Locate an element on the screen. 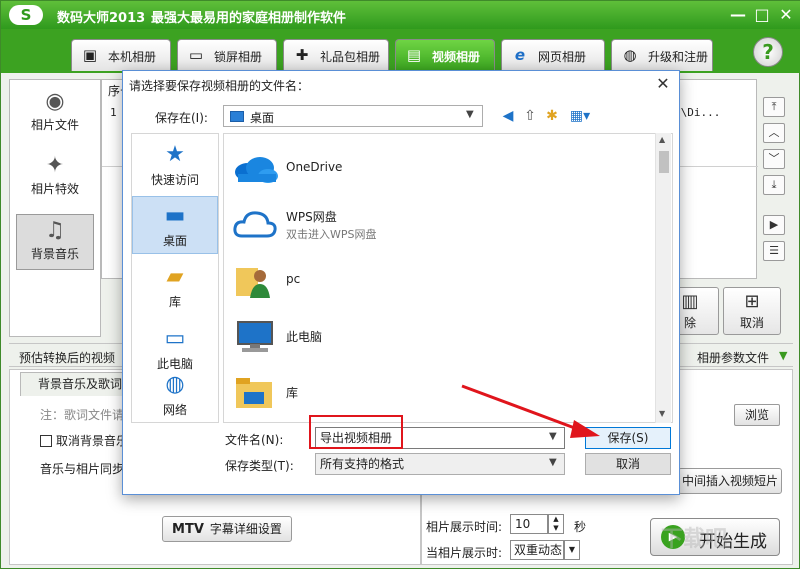 Image resolution: width=800 pixels, height=569 pixels. back-arrow-icon: ◀ is located at coordinates (508, 116).